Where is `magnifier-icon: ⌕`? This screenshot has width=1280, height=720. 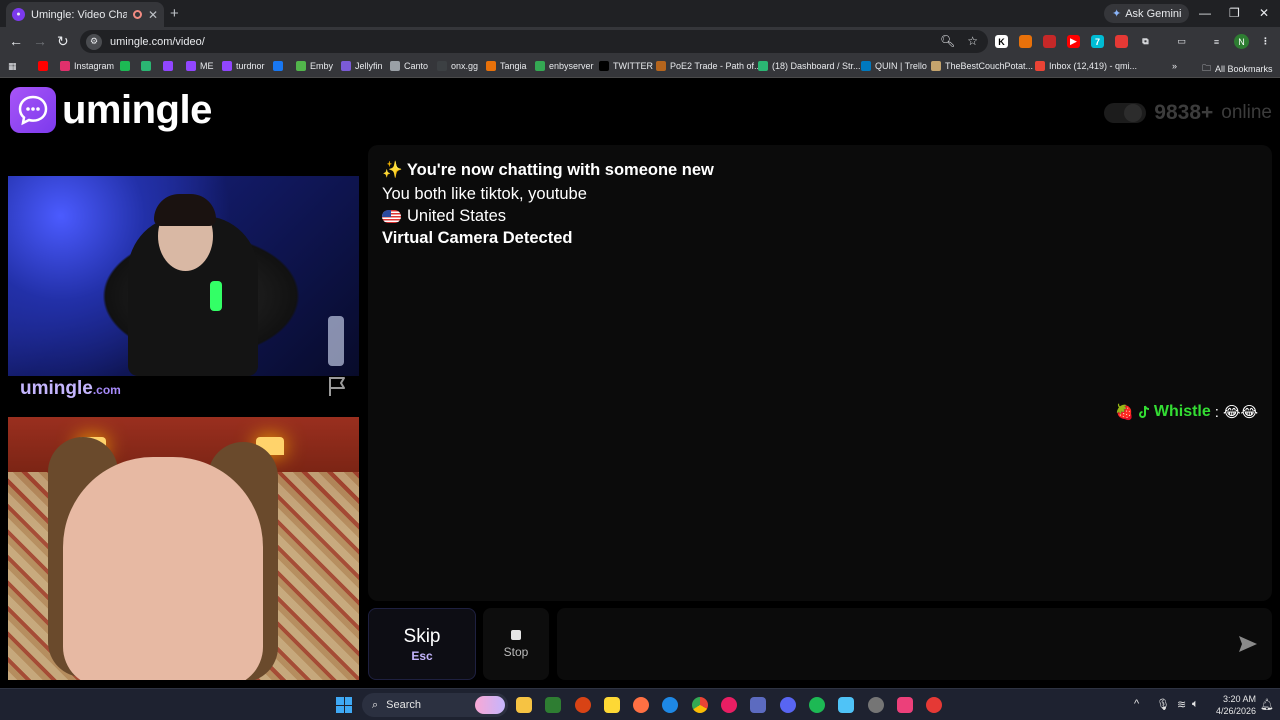 magnifier-icon: ⌕ is located at coordinates (375, 704).